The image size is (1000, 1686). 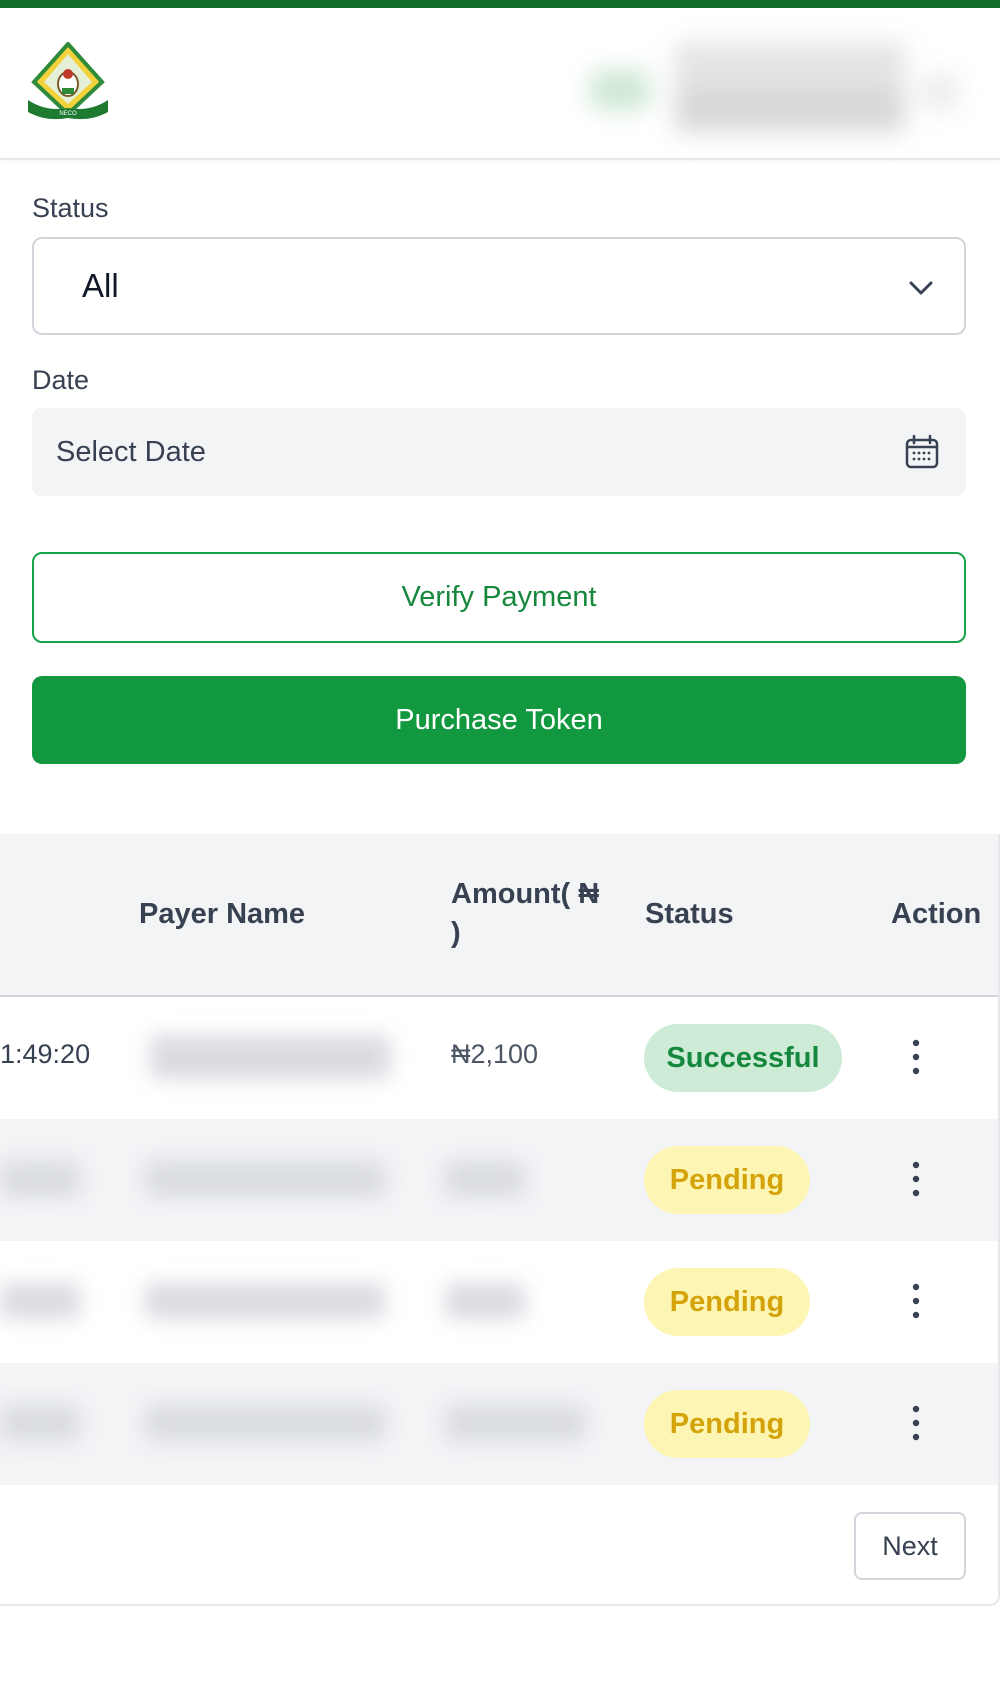 I want to click on date-picker-input: Select Date, so click(x=499, y=452).